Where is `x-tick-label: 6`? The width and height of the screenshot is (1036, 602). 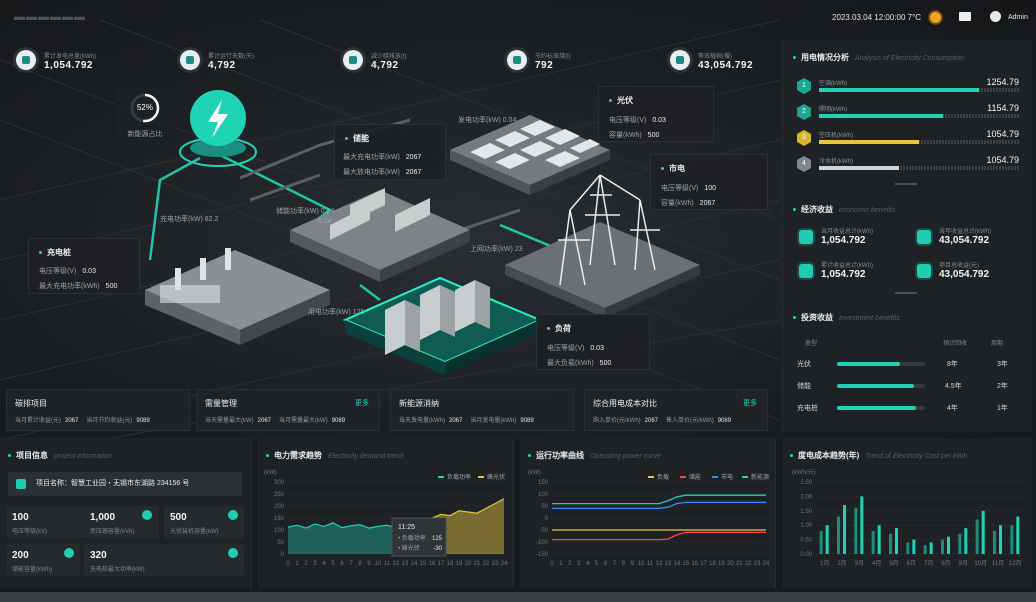
x-tick-label: 6 is located at coordinates (342, 564).